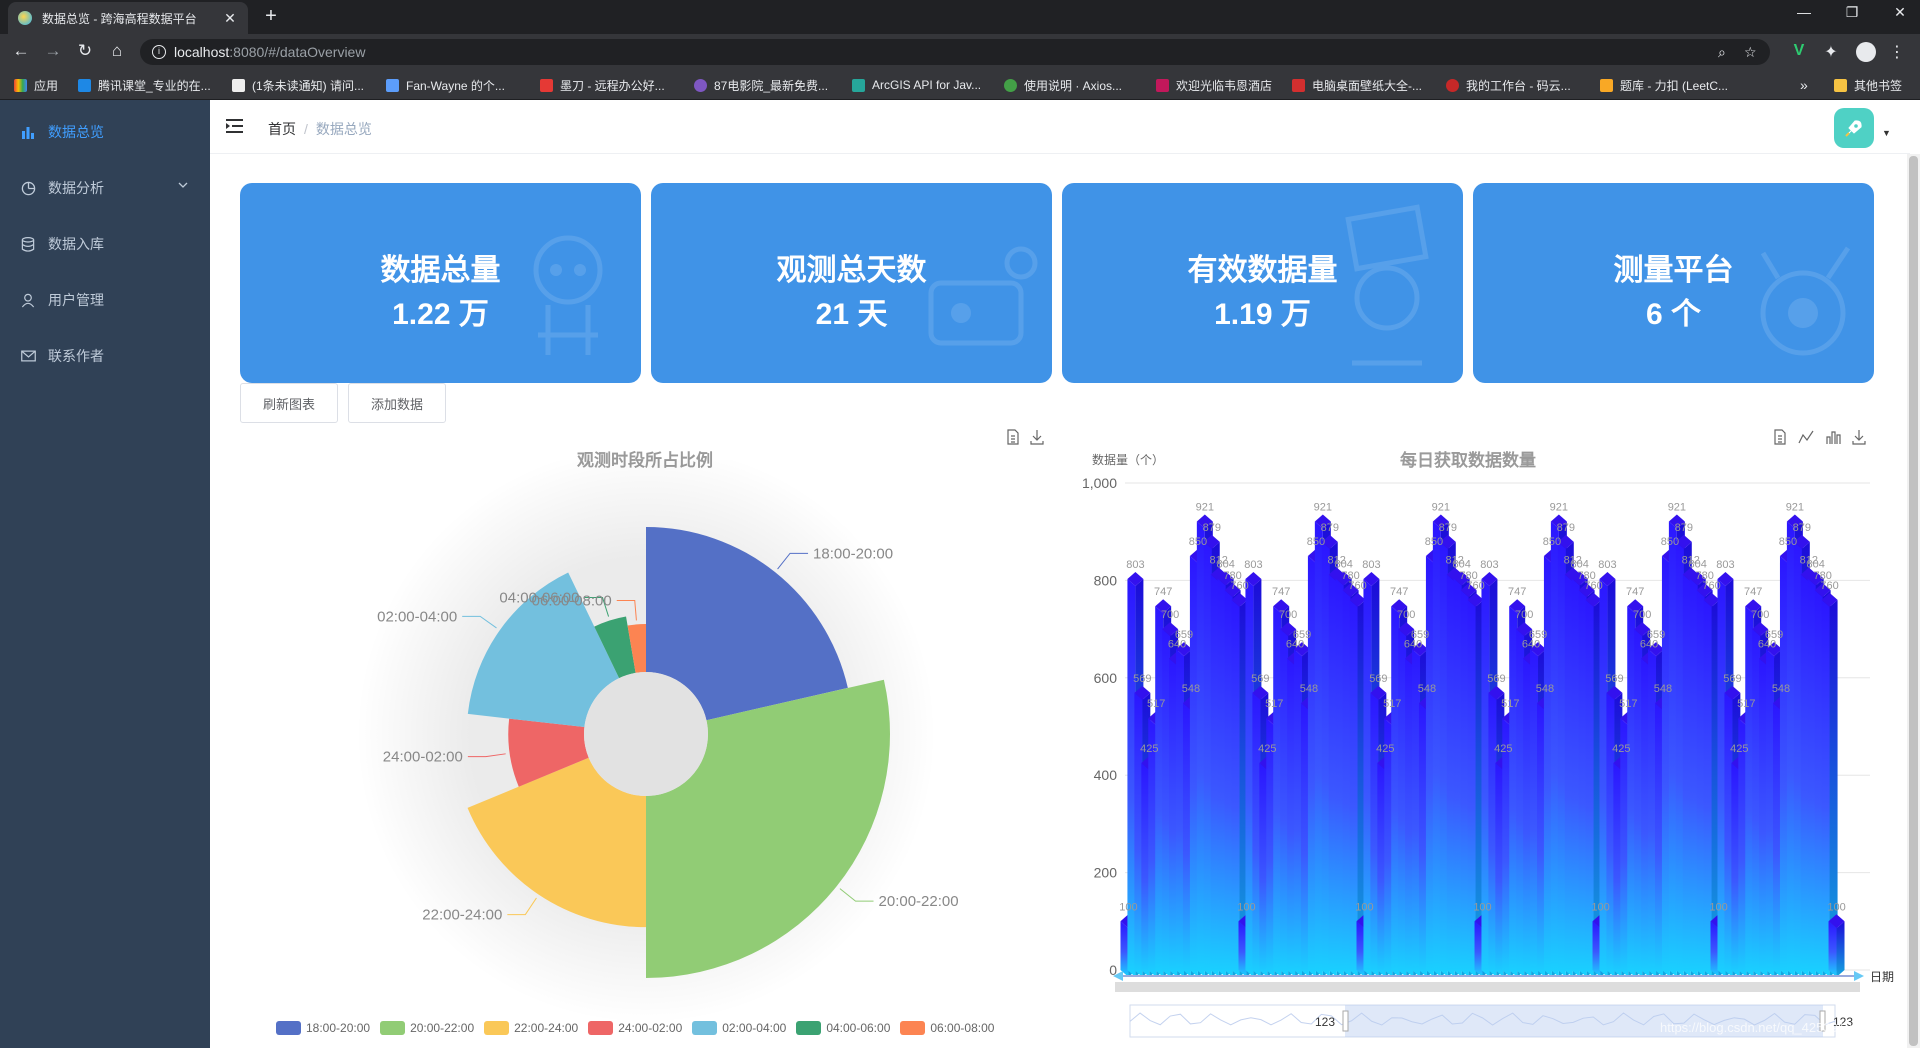 This screenshot has width=1920, height=1048. Describe the element at coordinates (235, 127) in the screenshot. I see `hamburger-icon` at that location.